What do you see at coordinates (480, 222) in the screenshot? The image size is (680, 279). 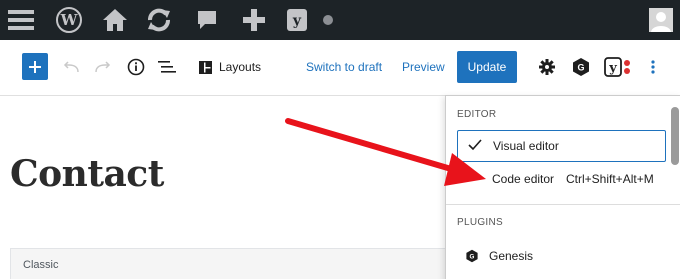 I see `plugins-section-heading: PLUGINS` at bounding box center [480, 222].